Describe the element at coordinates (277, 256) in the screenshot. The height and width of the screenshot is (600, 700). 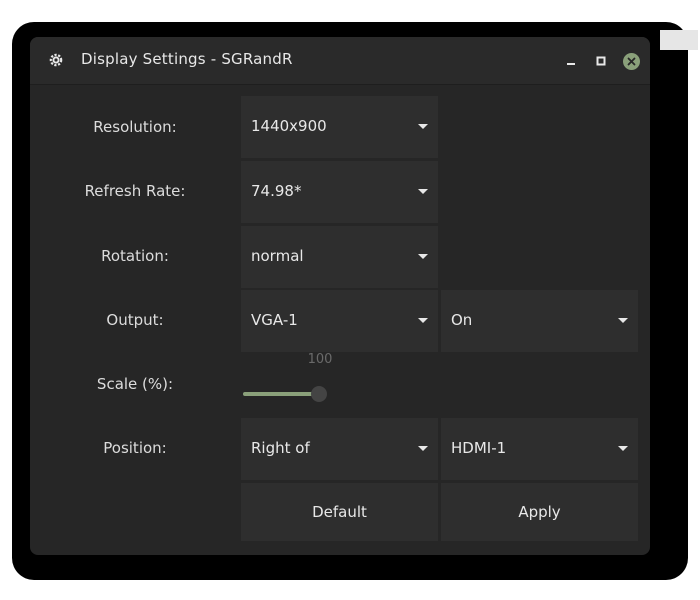
I see `rotation-value: normal` at that location.